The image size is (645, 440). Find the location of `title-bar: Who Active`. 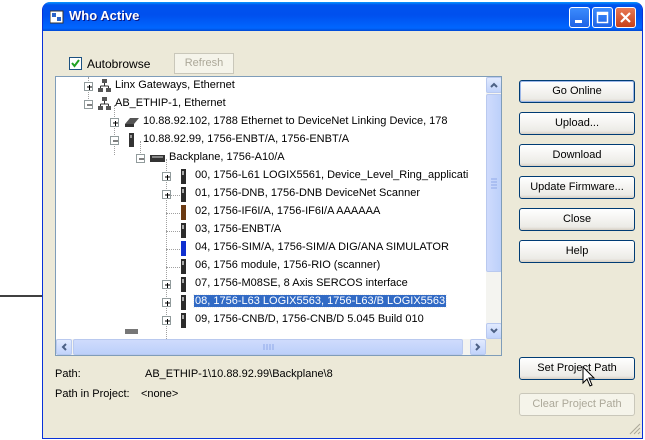

title-bar: Who Active is located at coordinates (342, 16).